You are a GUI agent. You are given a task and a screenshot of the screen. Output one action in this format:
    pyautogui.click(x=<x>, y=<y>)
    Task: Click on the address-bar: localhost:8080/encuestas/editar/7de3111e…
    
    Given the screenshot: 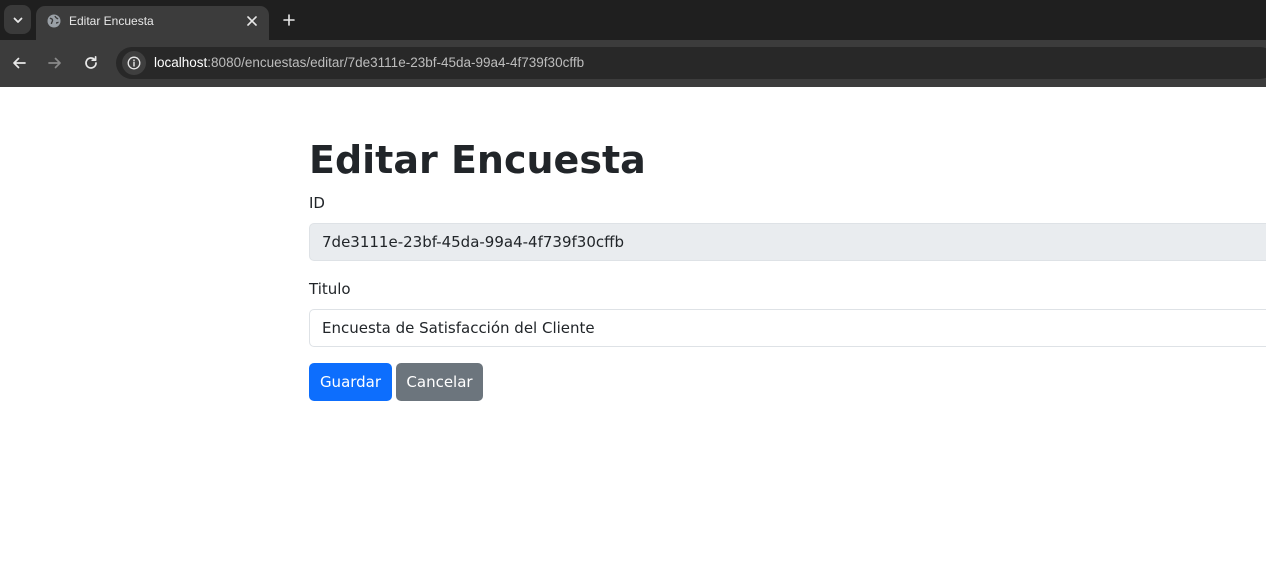 What is the action you would take?
    pyautogui.click(x=691, y=63)
    